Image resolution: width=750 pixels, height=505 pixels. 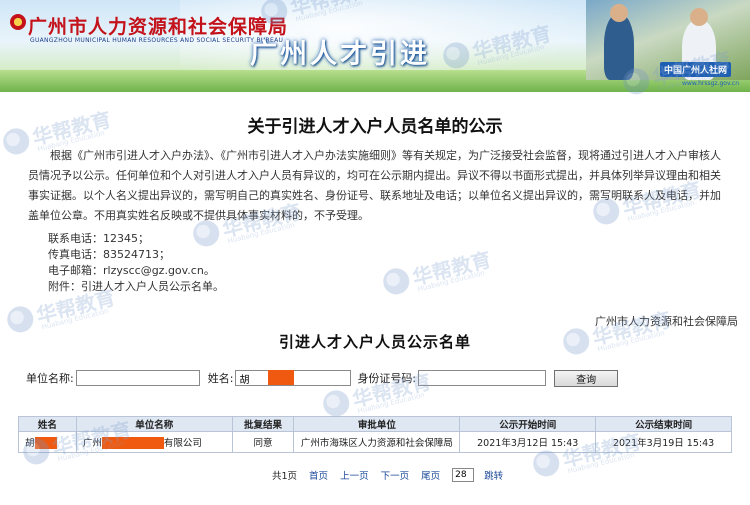 I want to click on cell-result: 同意, so click(x=263, y=442).